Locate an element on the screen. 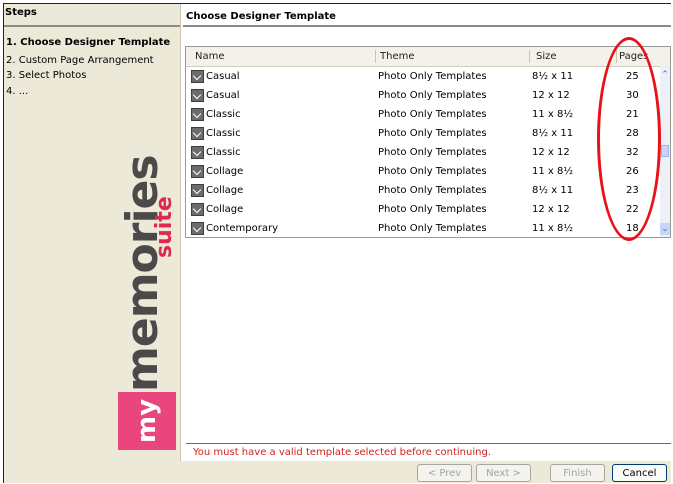 Image resolution: width=673 pixels, height=484 pixels. column-header-pages: Pages is located at coordinates (633, 56).